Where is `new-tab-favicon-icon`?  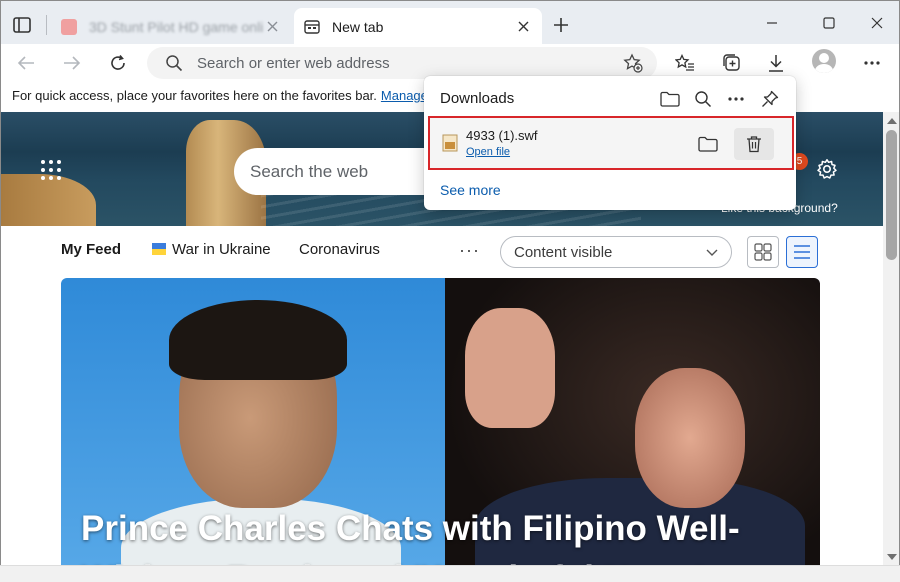 new-tab-favicon-icon is located at coordinates (312, 26).